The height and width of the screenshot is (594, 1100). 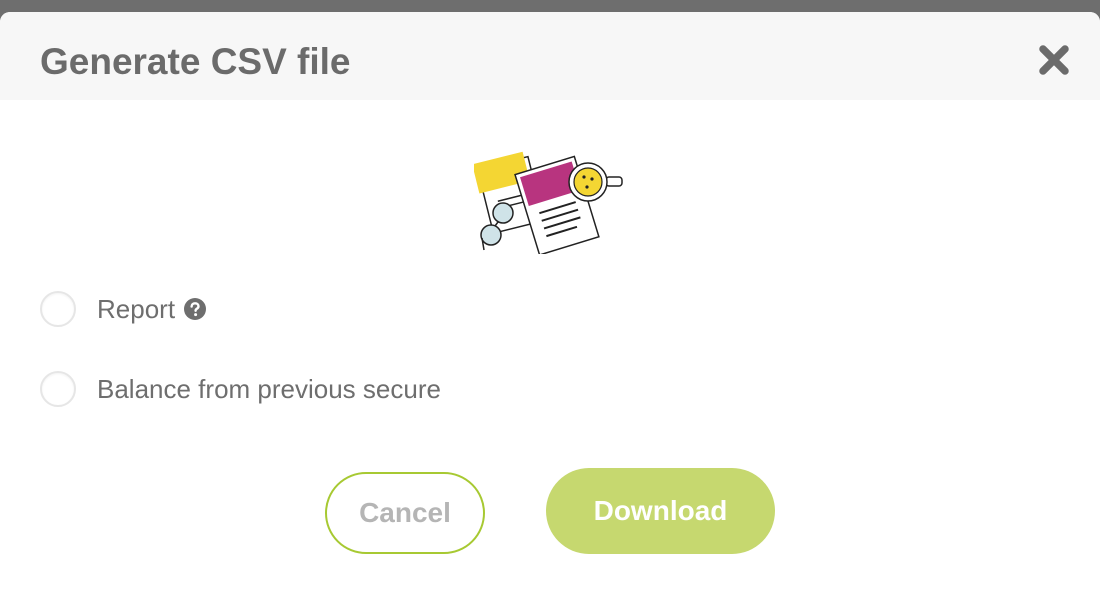 I want to click on close-icon, so click(x=1054, y=60).